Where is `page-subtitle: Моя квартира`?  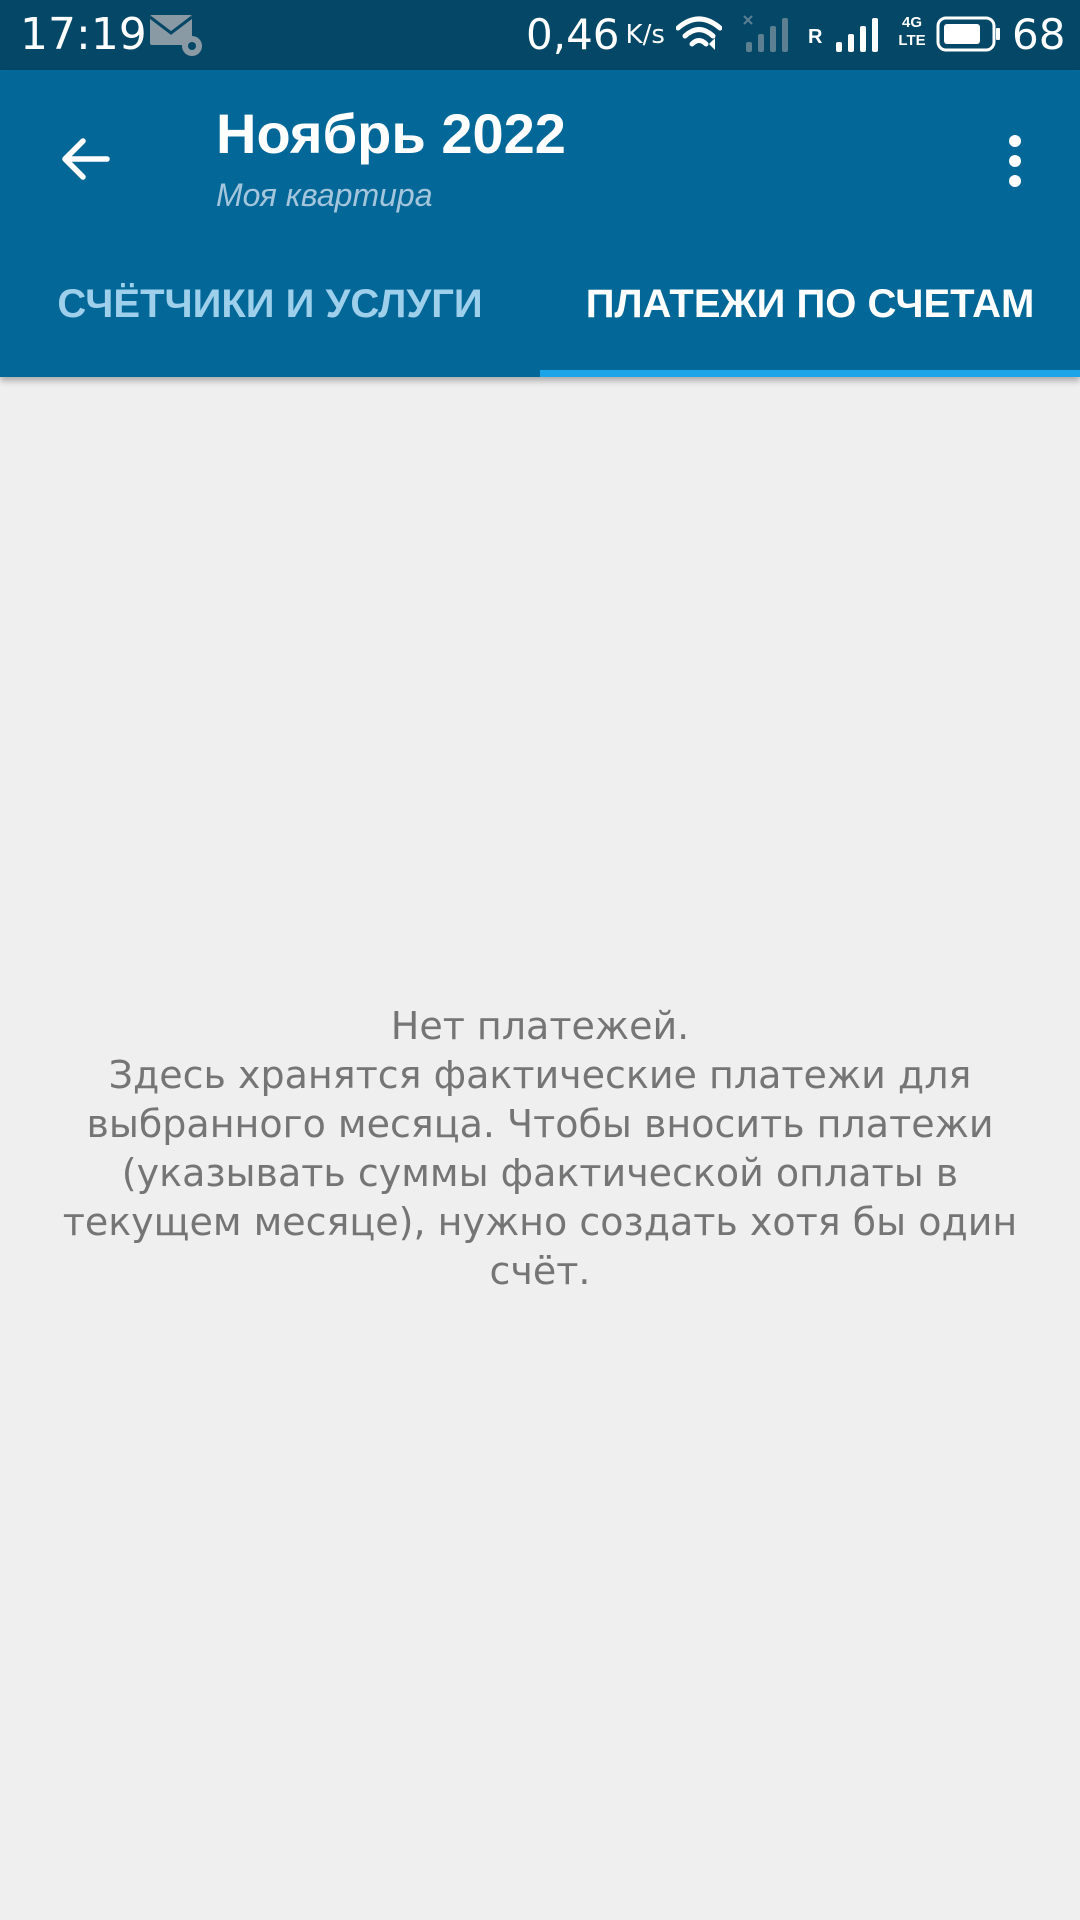
page-subtitle: Моя квартира is located at coordinates (324, 195).